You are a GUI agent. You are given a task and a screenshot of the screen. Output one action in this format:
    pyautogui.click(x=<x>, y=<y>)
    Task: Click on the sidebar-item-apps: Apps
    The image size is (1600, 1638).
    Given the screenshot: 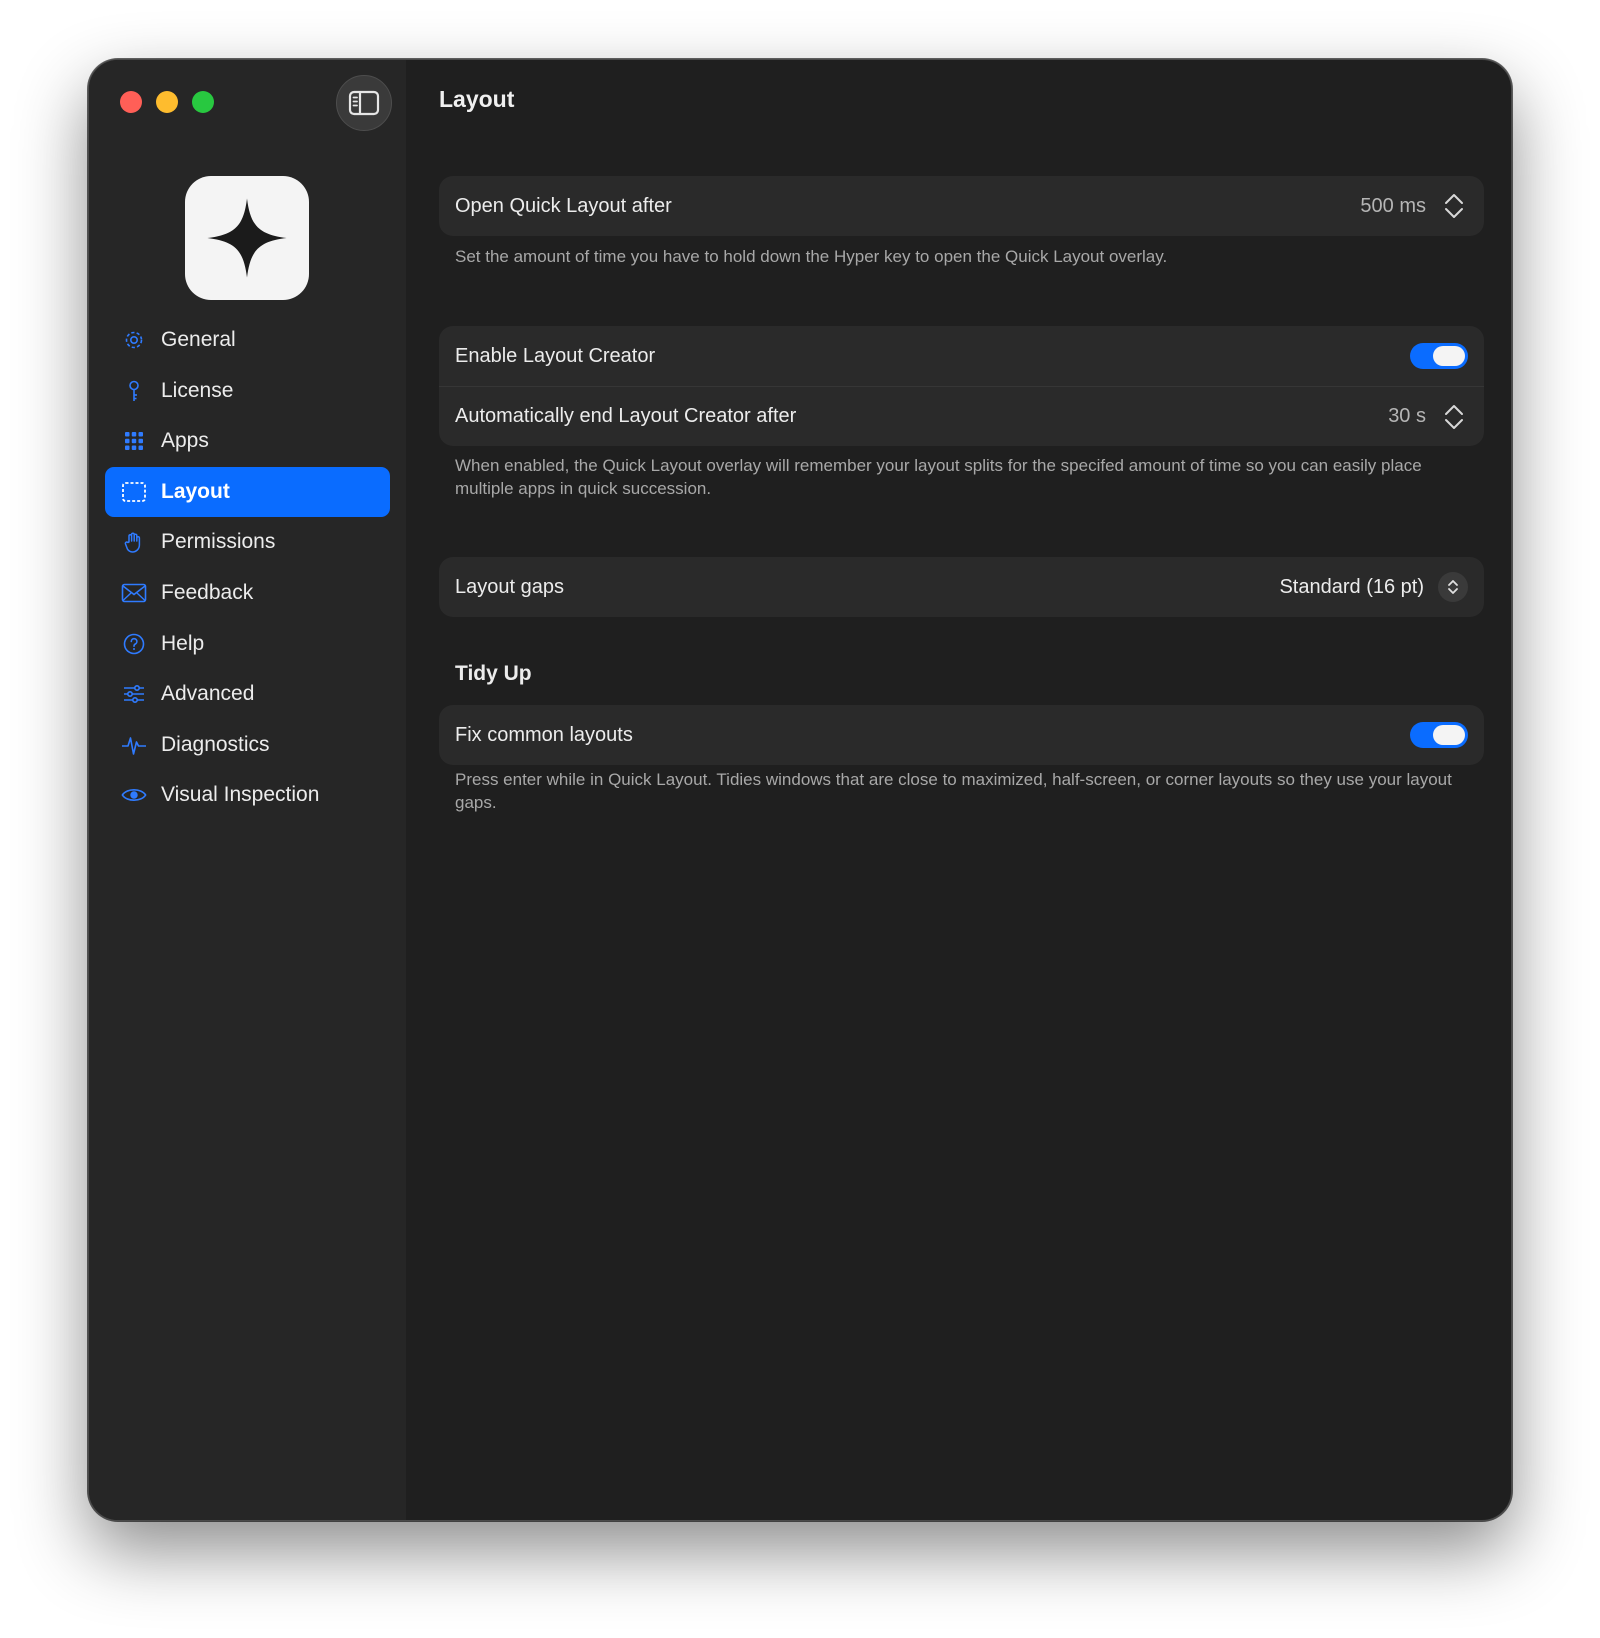 What is the action you would take?
    pyautogui.click(x=247, y=441)
    